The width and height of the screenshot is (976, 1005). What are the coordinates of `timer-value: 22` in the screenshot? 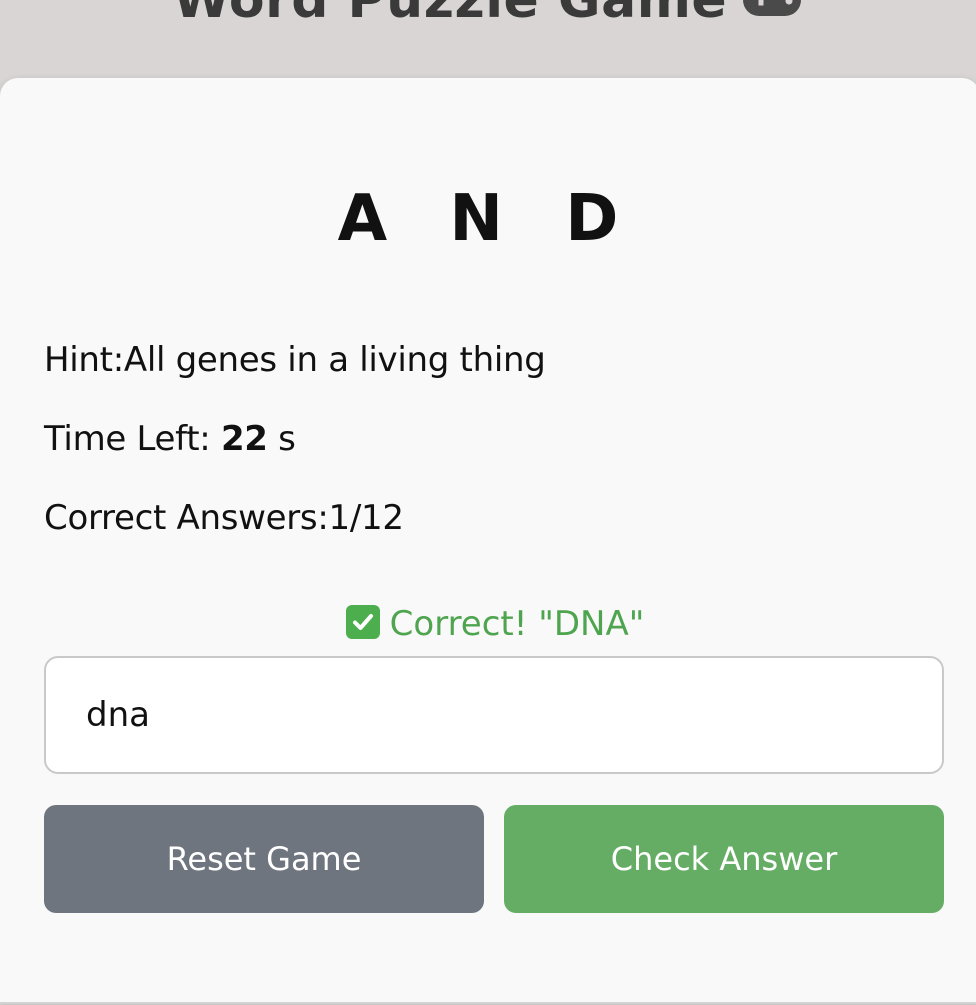 It's located at (244, 439).